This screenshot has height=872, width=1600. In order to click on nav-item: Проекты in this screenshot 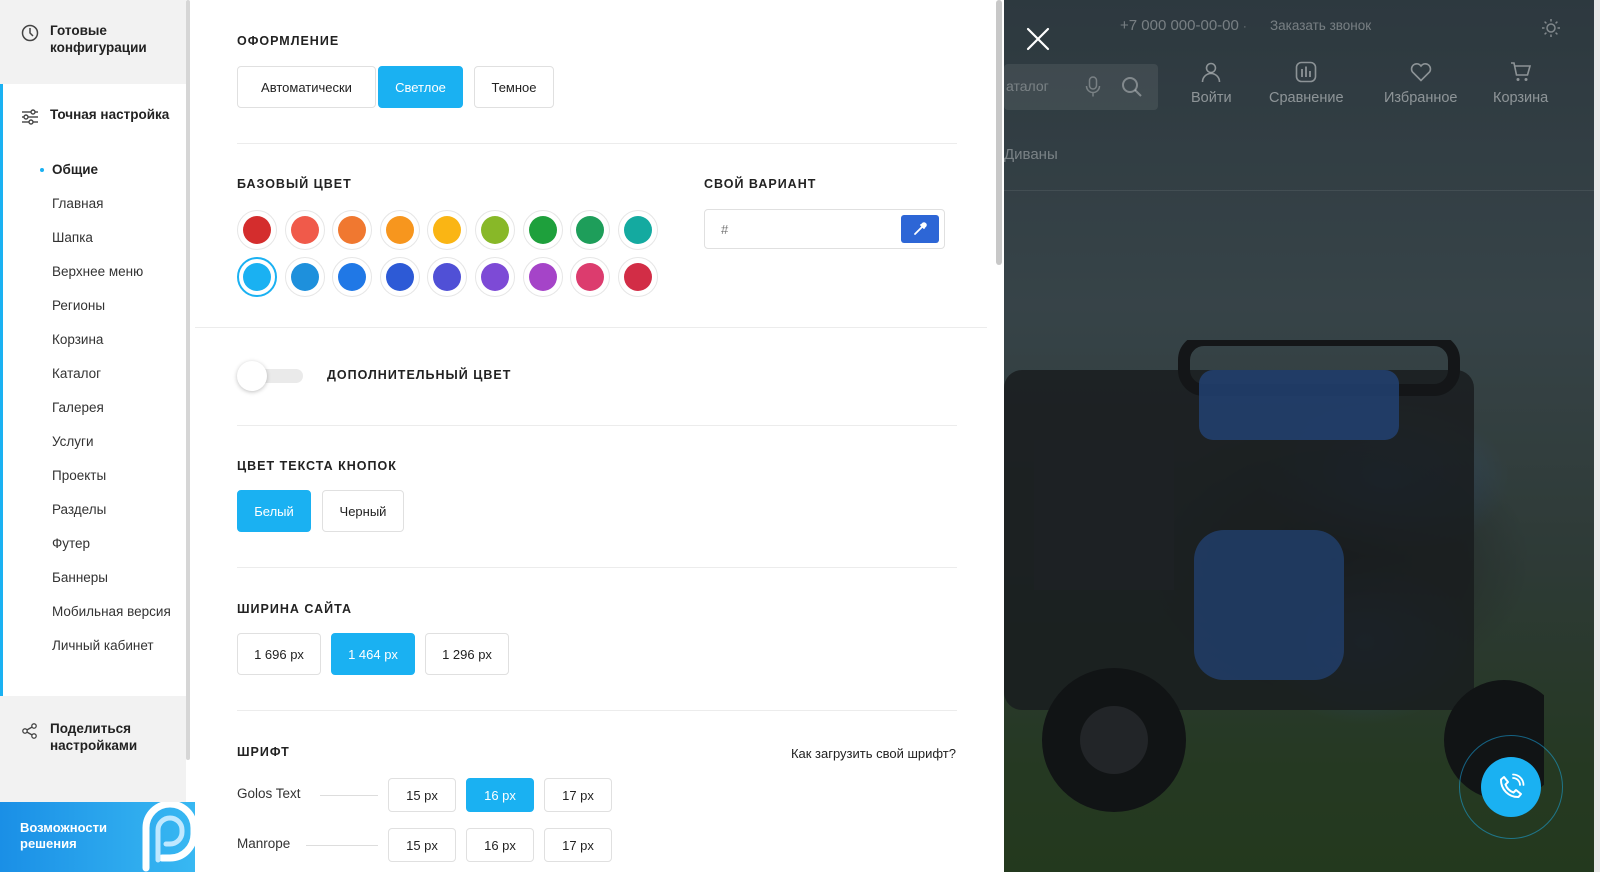, I will do `click(114, 475)`.